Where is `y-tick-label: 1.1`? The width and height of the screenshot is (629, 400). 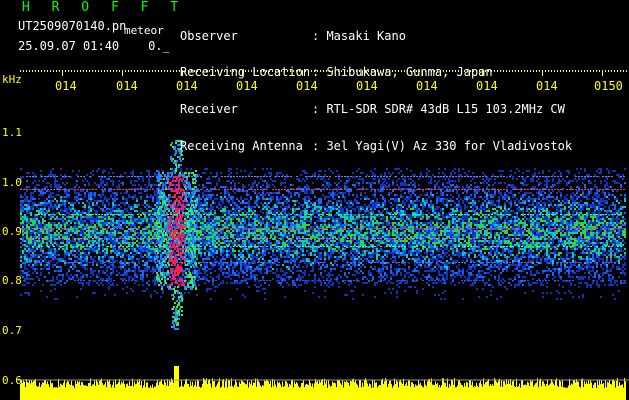 y-tick-label: 1.1 is located at coordinates (12, 132).